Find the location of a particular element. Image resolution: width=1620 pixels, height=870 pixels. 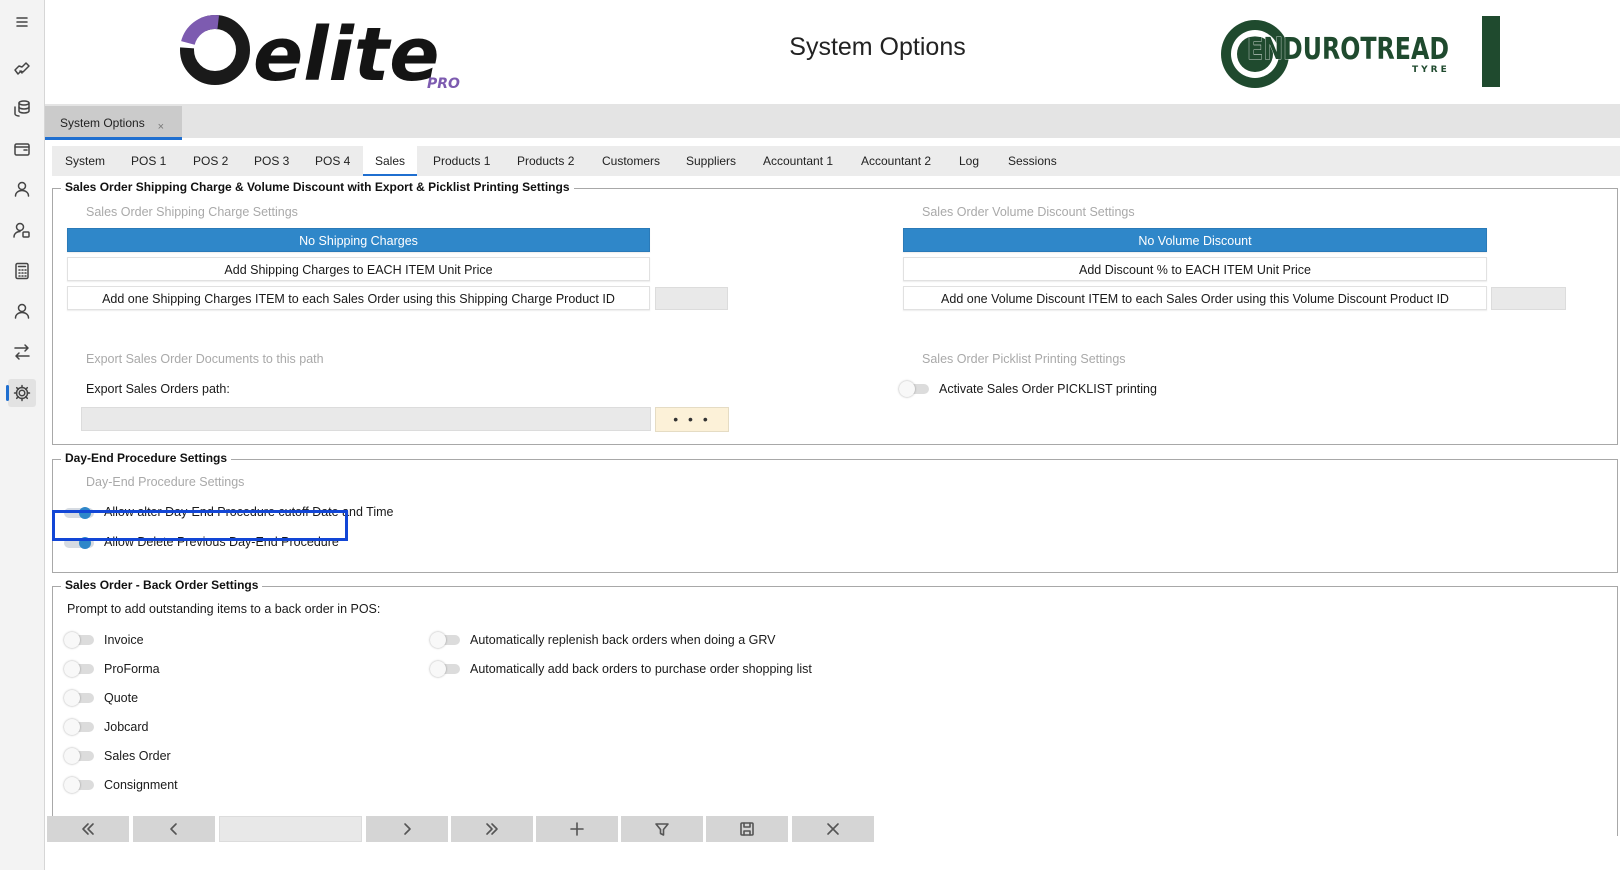

volume-subtitle: Sales Order Volume Discount Settings is located at coordinates (1028, 212).